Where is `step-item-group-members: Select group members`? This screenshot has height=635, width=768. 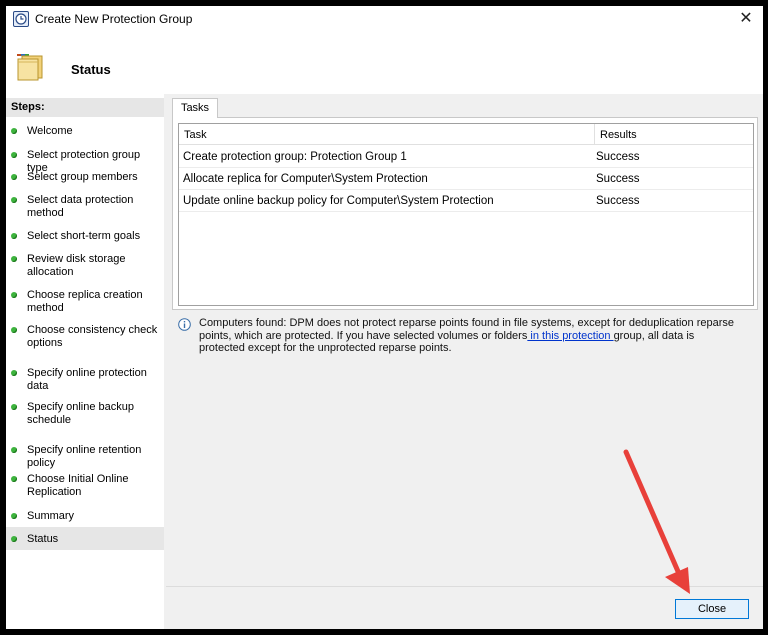
step-item-group-members: Select group members is located at coordinates (85, 177).